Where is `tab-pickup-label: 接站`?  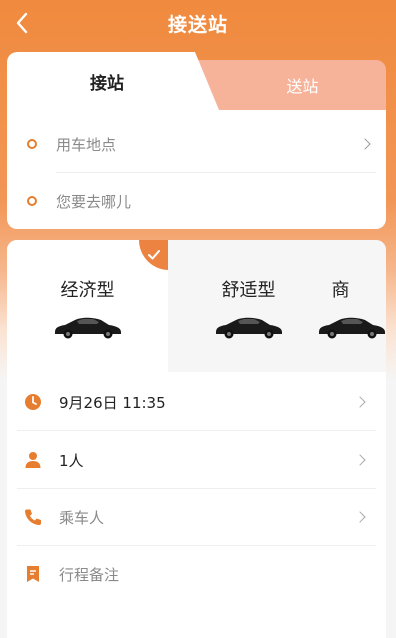
tab-pickup-label: 接站 is located at coordinates (107, 83).